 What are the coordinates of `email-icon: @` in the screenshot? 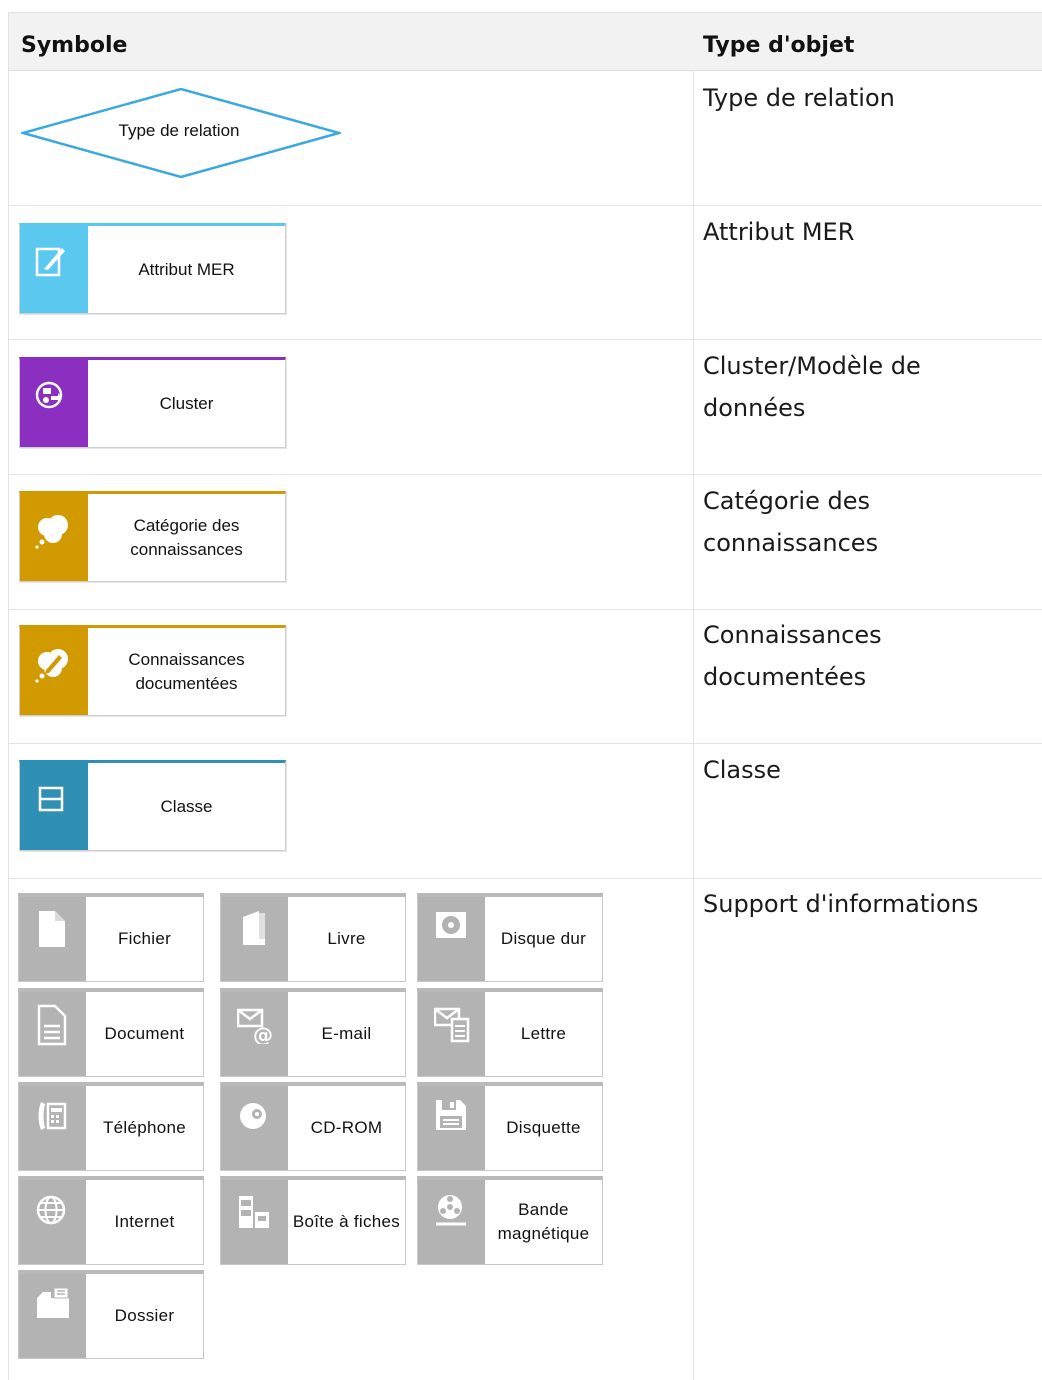 It's located at (255, 1026).